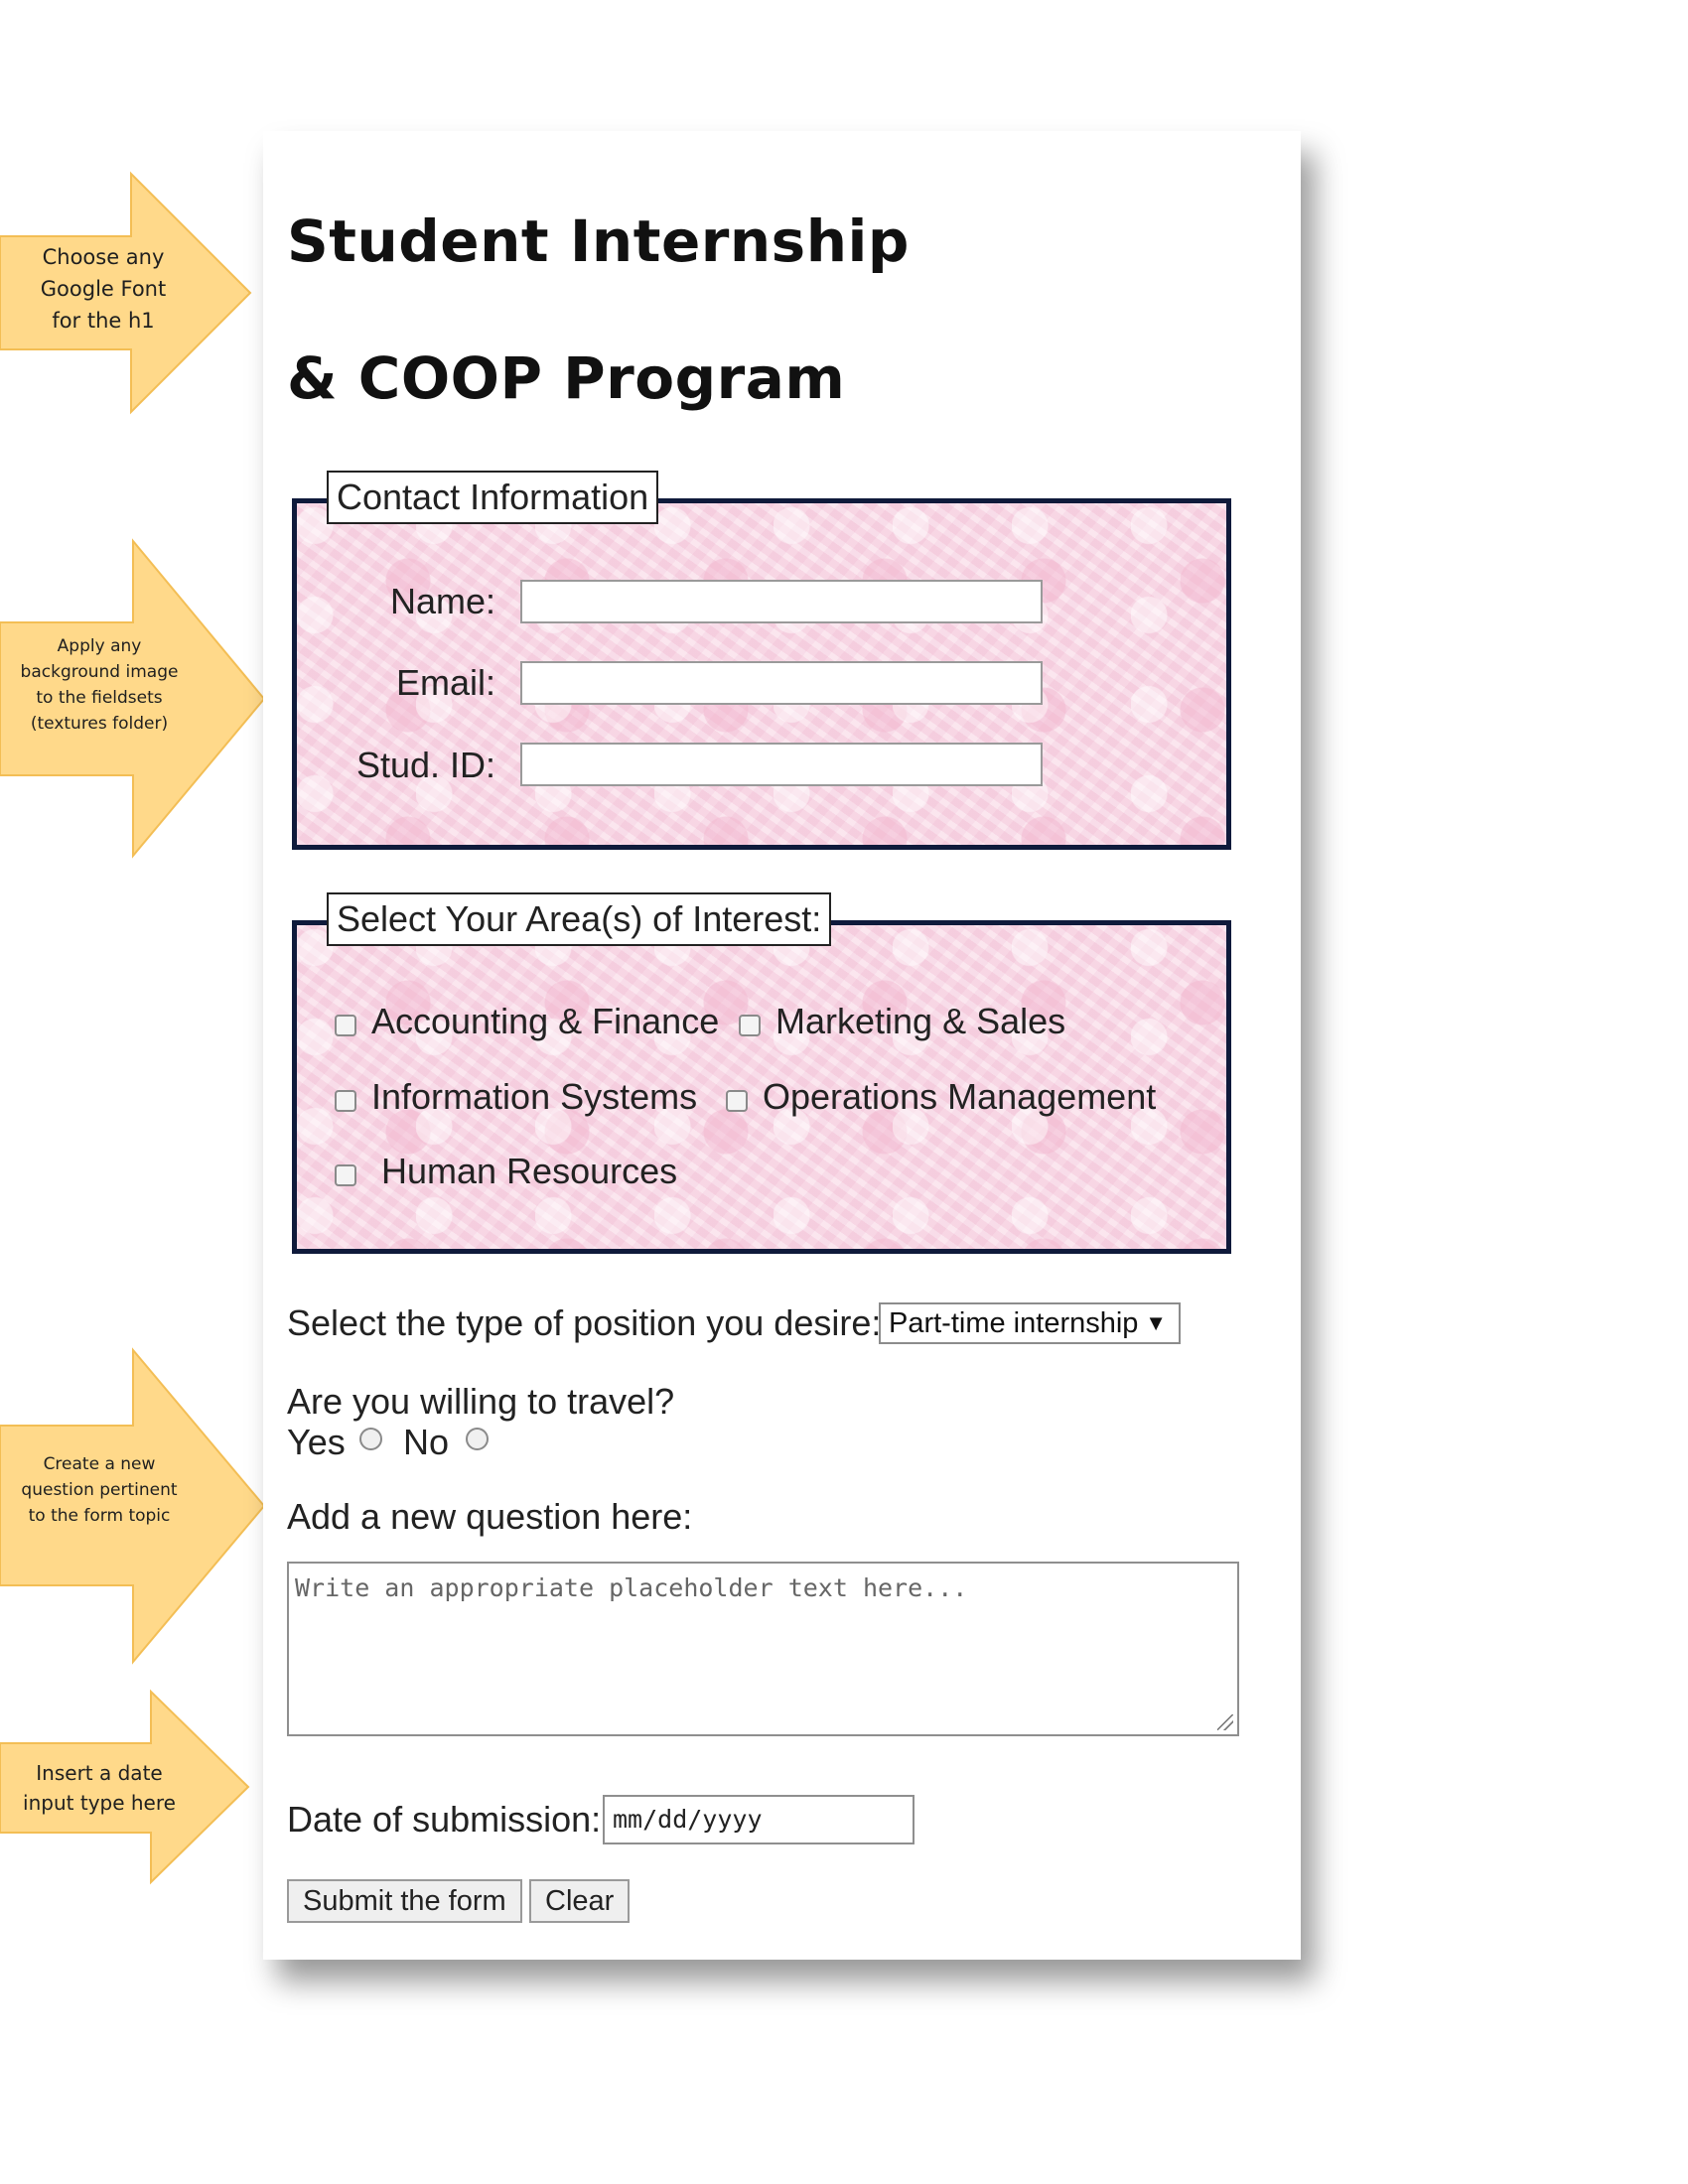 This screenshot has height=2184, width=1688. What do you see at coordinates (1014, 1323) in the screenshot?
I see `position-select-value: Part-time internship` at bounding box center [1014, 1323].